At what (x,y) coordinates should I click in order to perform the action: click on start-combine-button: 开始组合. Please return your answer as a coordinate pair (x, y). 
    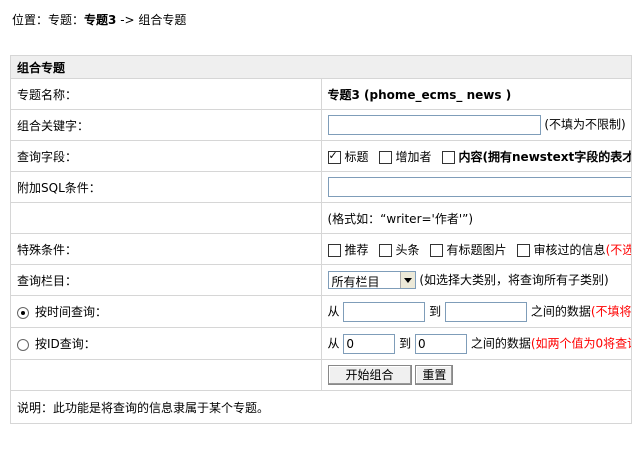
    Looking at the image, I should click on (369, 375).